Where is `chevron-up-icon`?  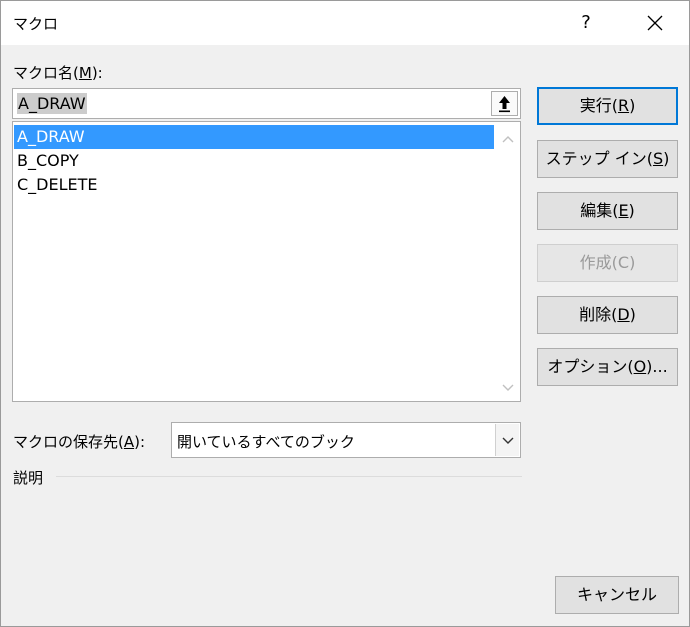
chevron-up-icon is located at coordinates (508, 139).